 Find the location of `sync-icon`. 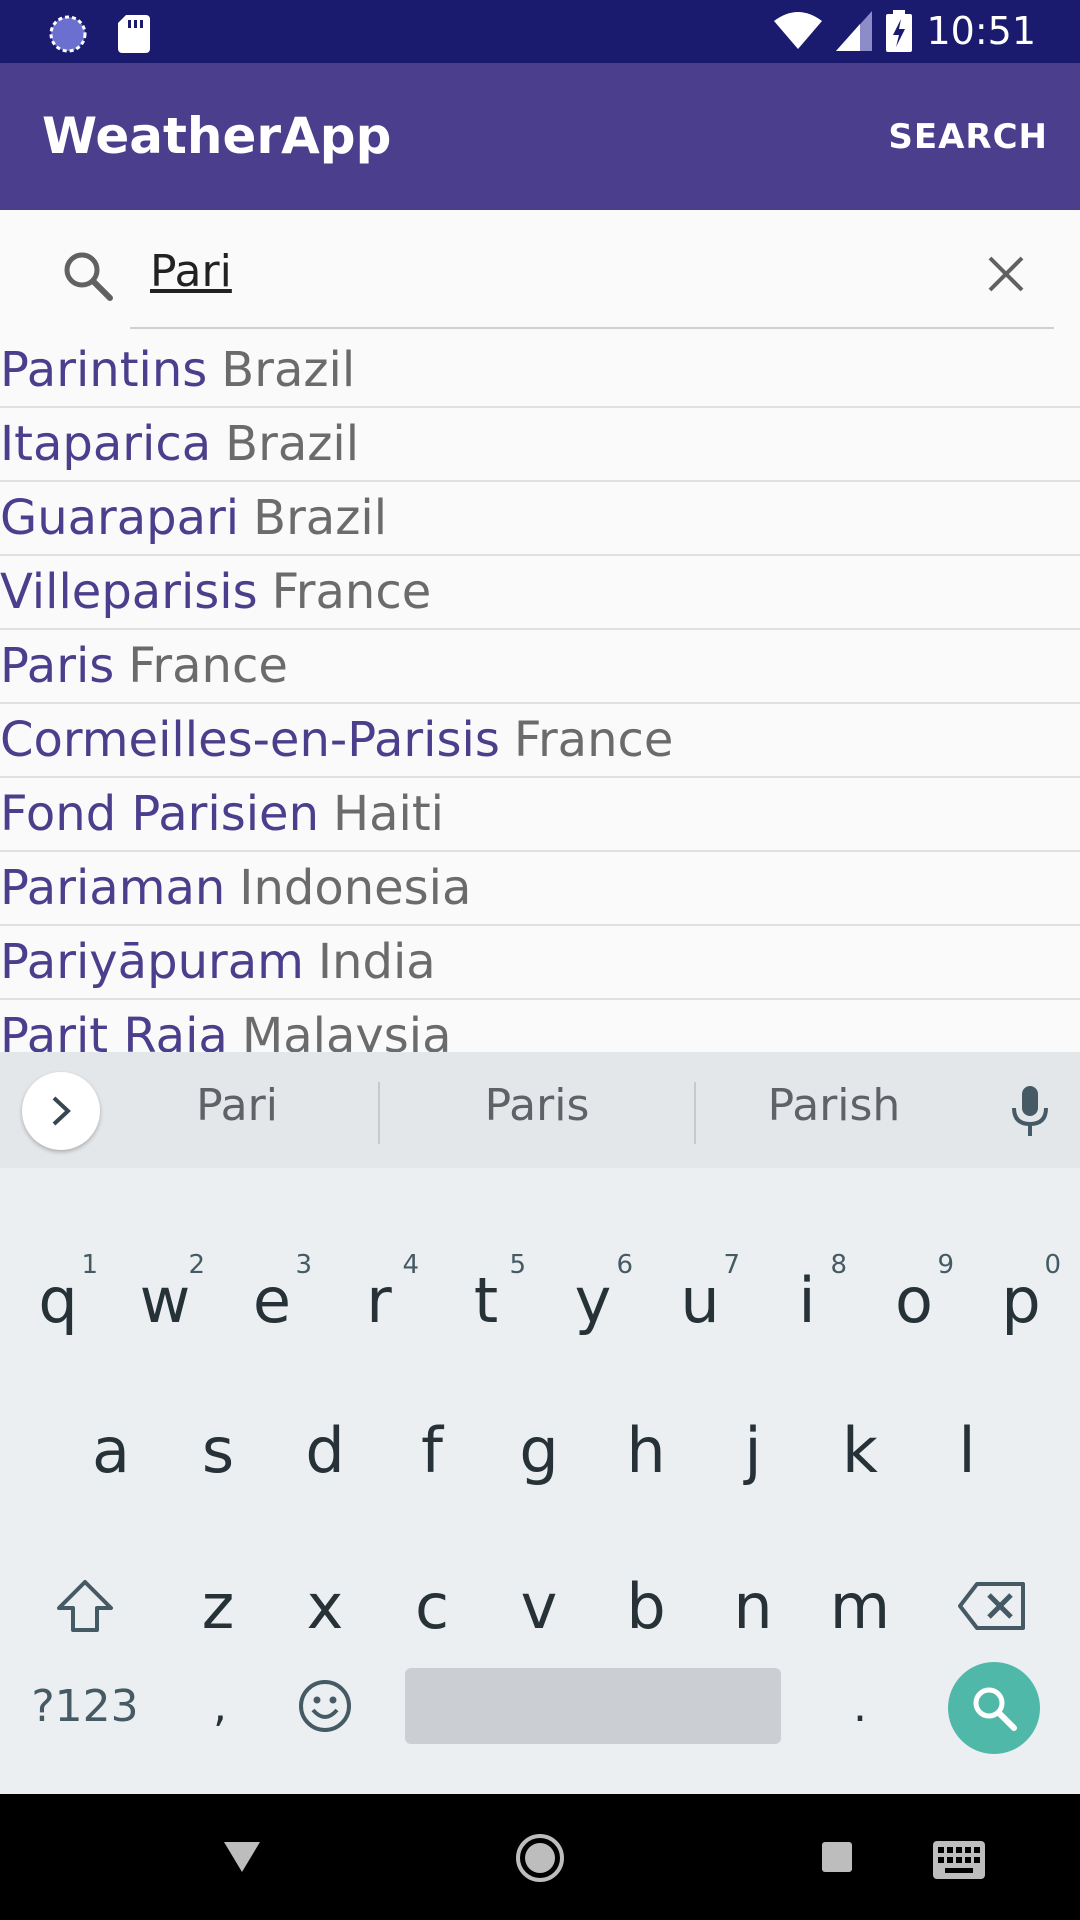

sync-icon is located at coordinates (68, 34).